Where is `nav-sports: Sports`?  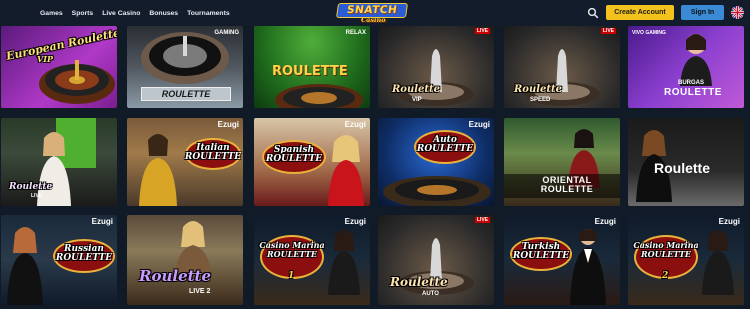
nav-sports: Sports is located at coordinates (83, 13).